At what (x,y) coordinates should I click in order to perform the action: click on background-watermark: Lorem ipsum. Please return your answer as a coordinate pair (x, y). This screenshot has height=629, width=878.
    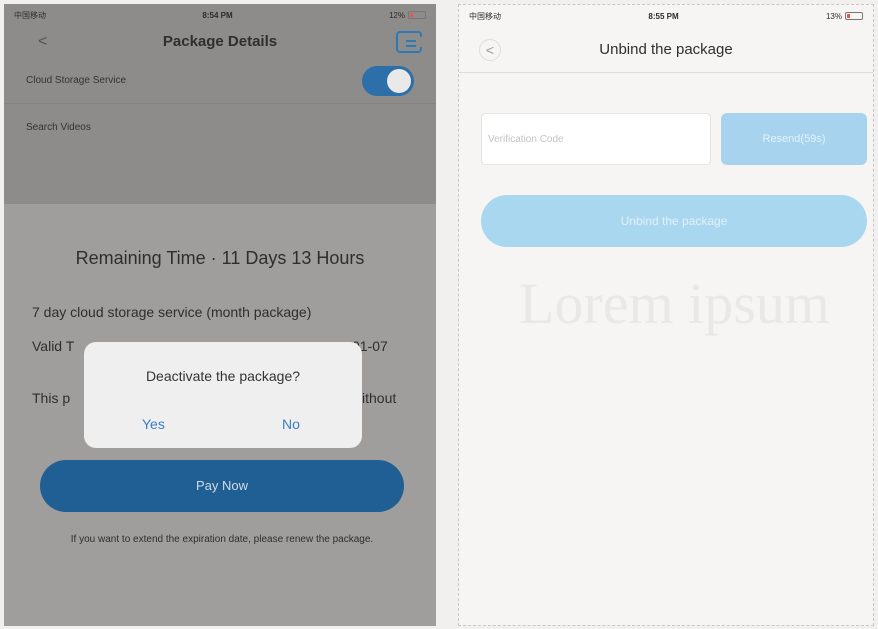
    Looking at the image, I should click on (674, 303).